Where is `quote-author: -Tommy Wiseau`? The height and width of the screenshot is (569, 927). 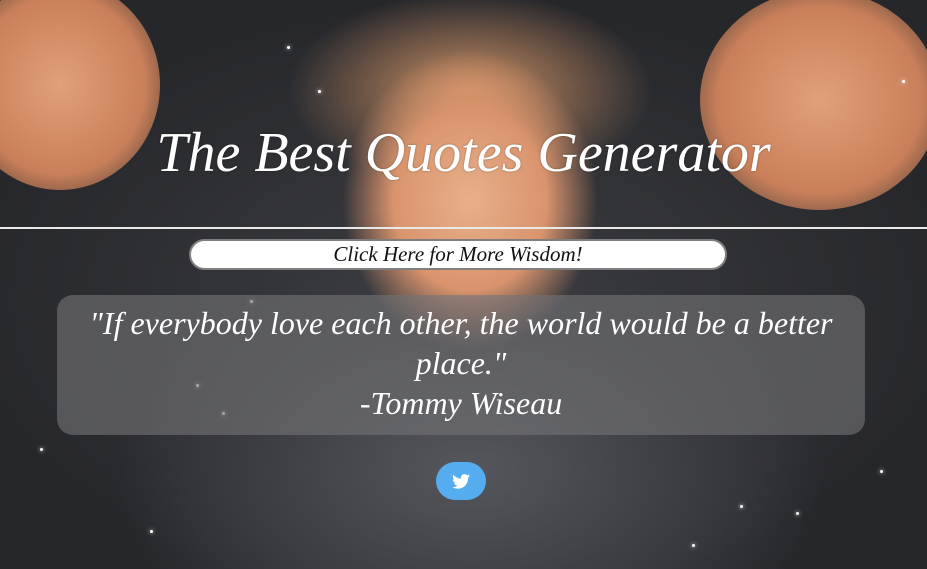 quote-author: -Tommy Wiseau is located at coordinates (461, 403).